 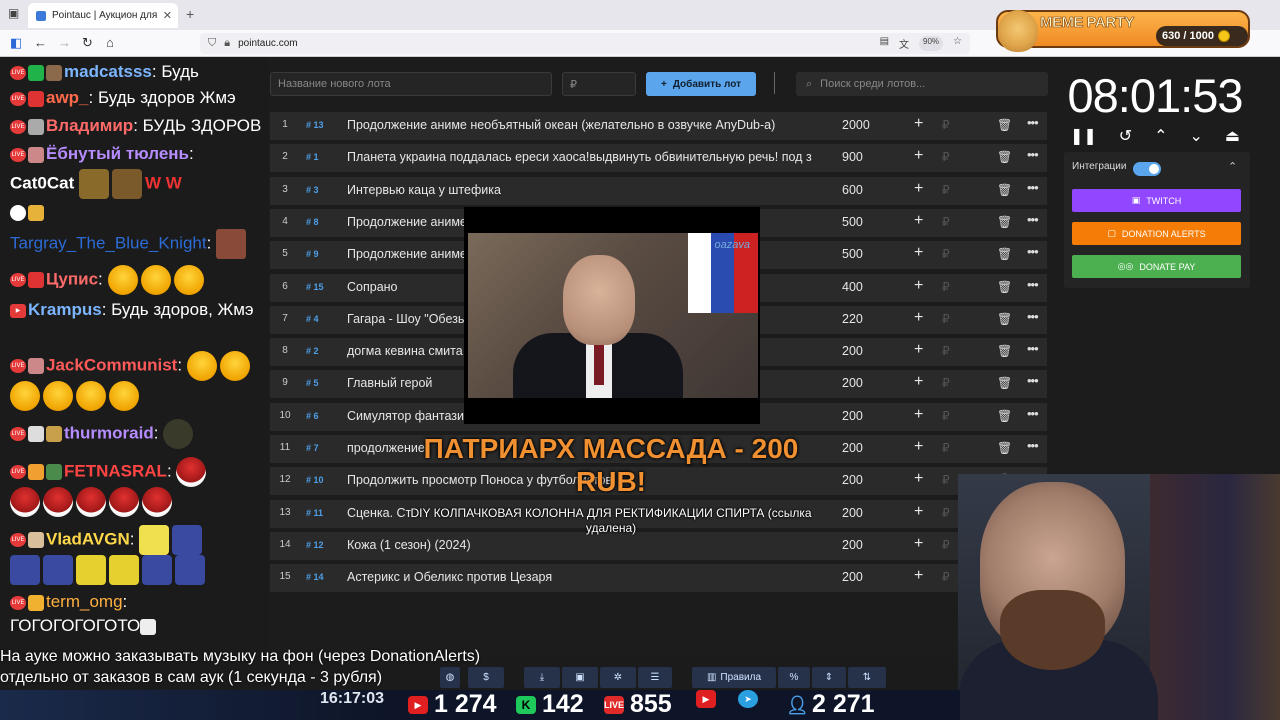 I want to click on home-icon: ⌂, so click(x=110, y=42).